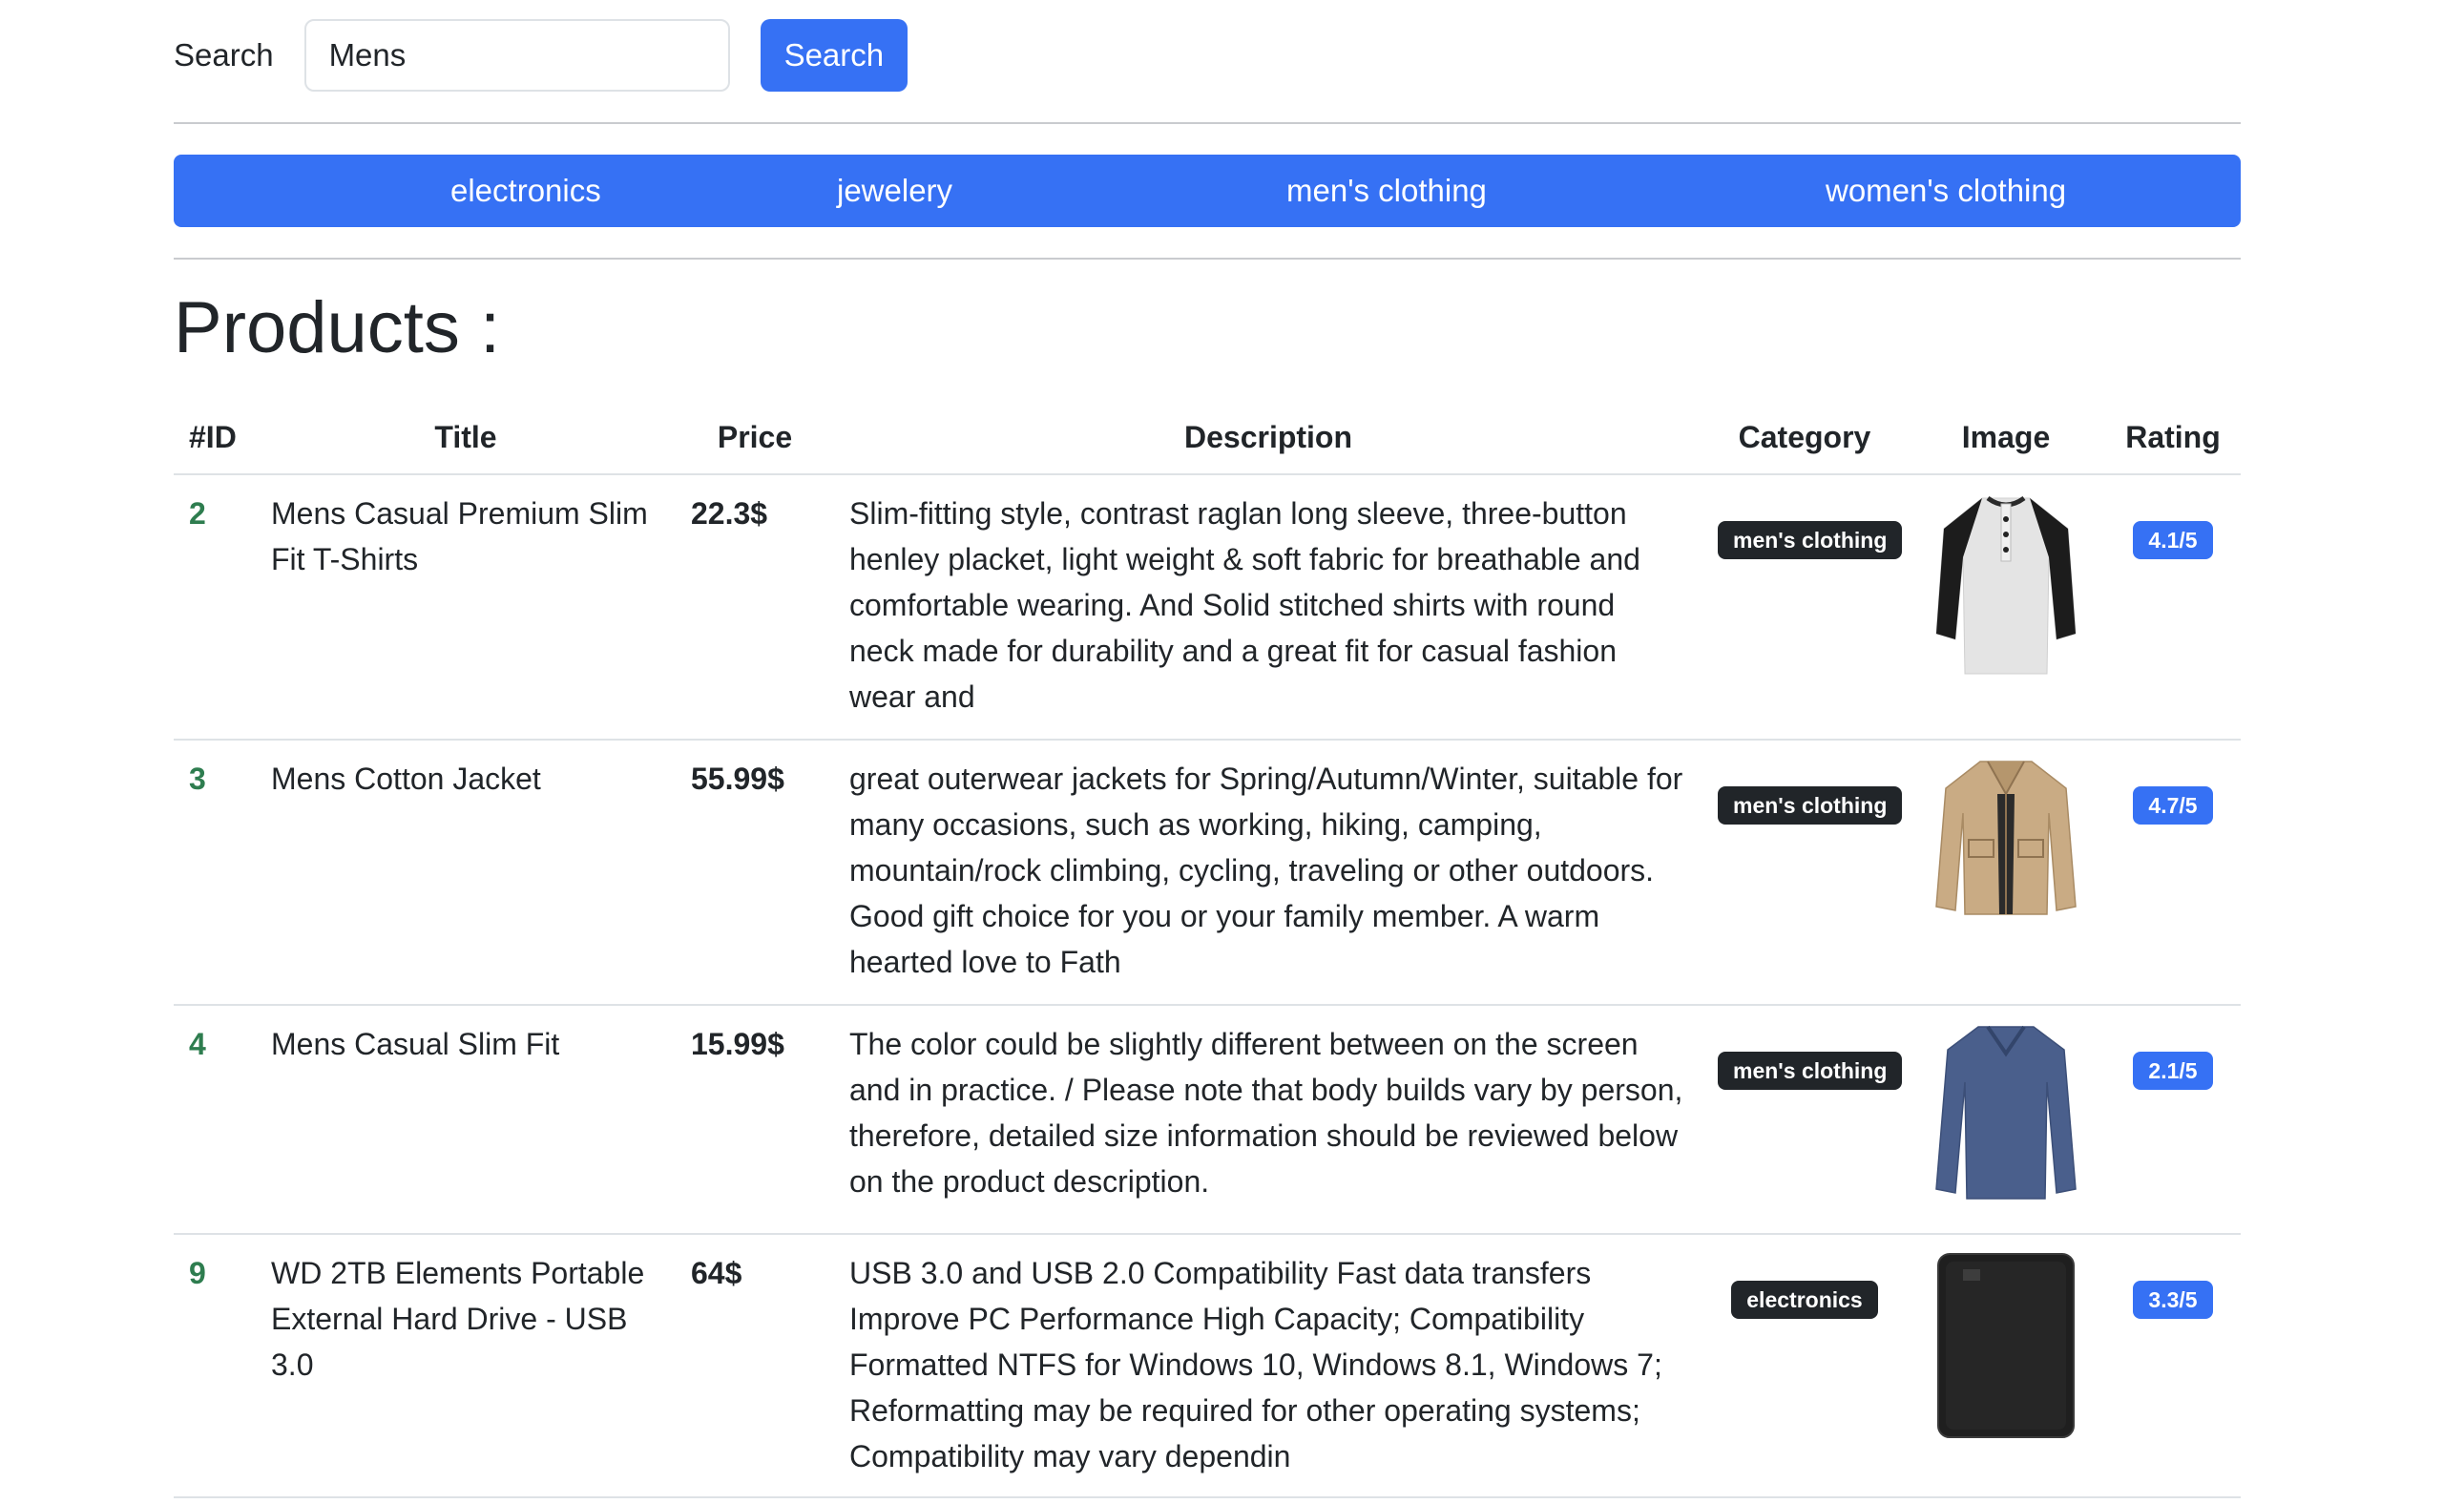 The width and height of the screenshot is (2464, 1504). I want to click on category-link-mens-clothing: men's clothing, so click(1387, 191).